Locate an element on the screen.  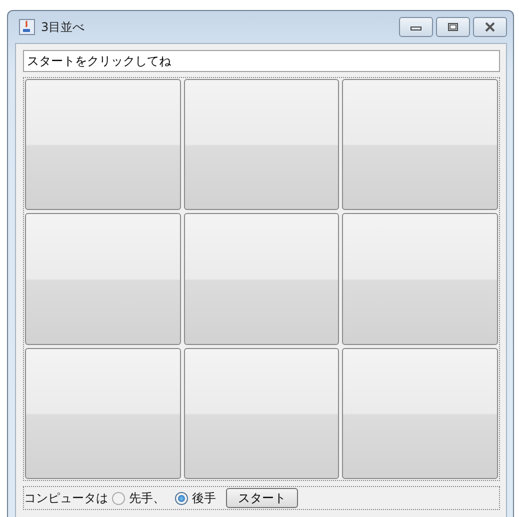
maximize-button is located at coordinates (453, 27).